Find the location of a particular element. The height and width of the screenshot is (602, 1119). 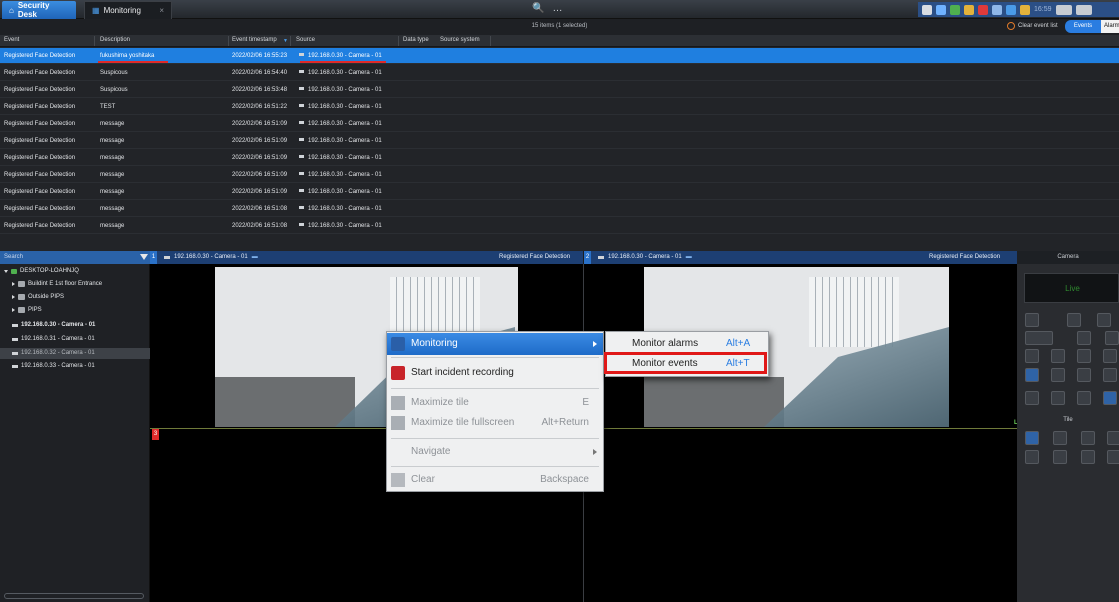

snapshot-button is located at coordinates (1032, 356).